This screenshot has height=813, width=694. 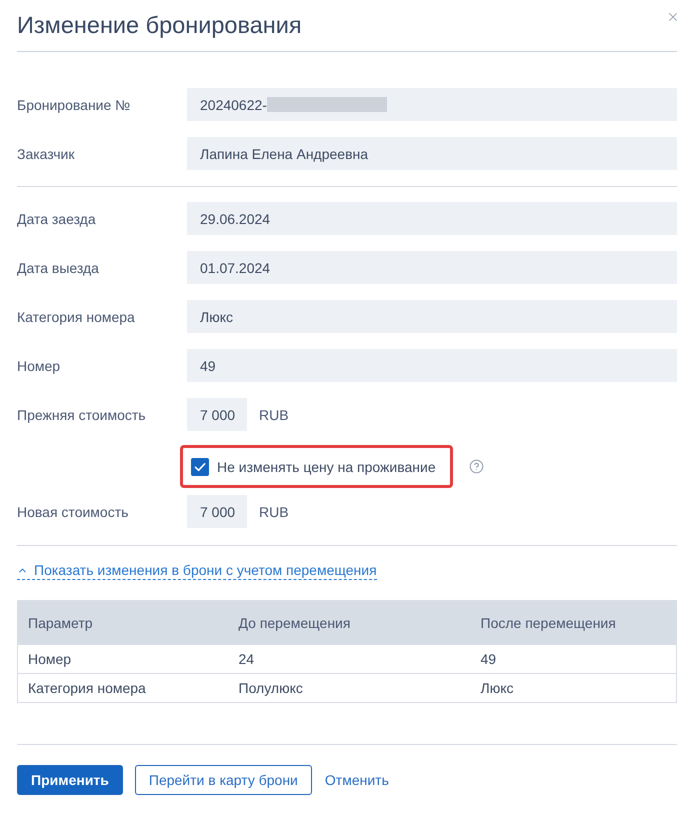 I want to click on field-label: Прежняя стоимость, so click(x=82, y=414).